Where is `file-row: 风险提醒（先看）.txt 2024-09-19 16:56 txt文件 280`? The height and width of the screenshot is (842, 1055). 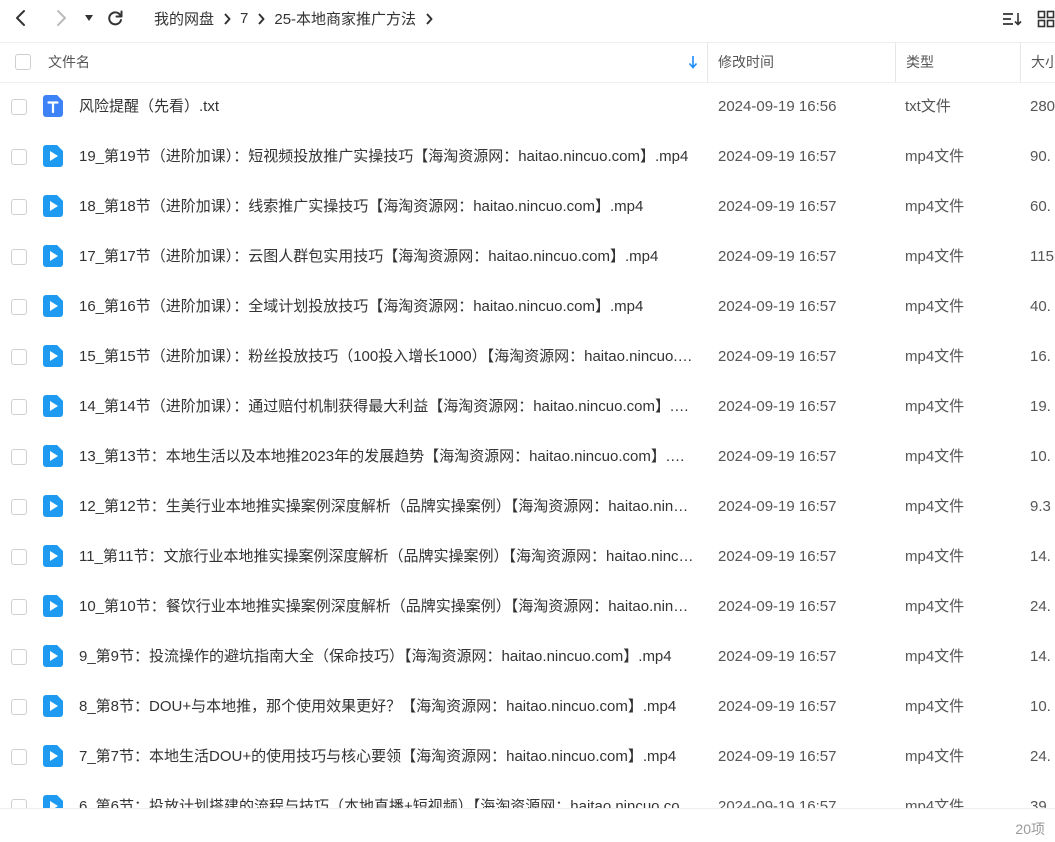
file-row: 风险提醒（先看）.txt 2024-09-19 16:56 txt文件 280 is located at coordinates (527, 107).